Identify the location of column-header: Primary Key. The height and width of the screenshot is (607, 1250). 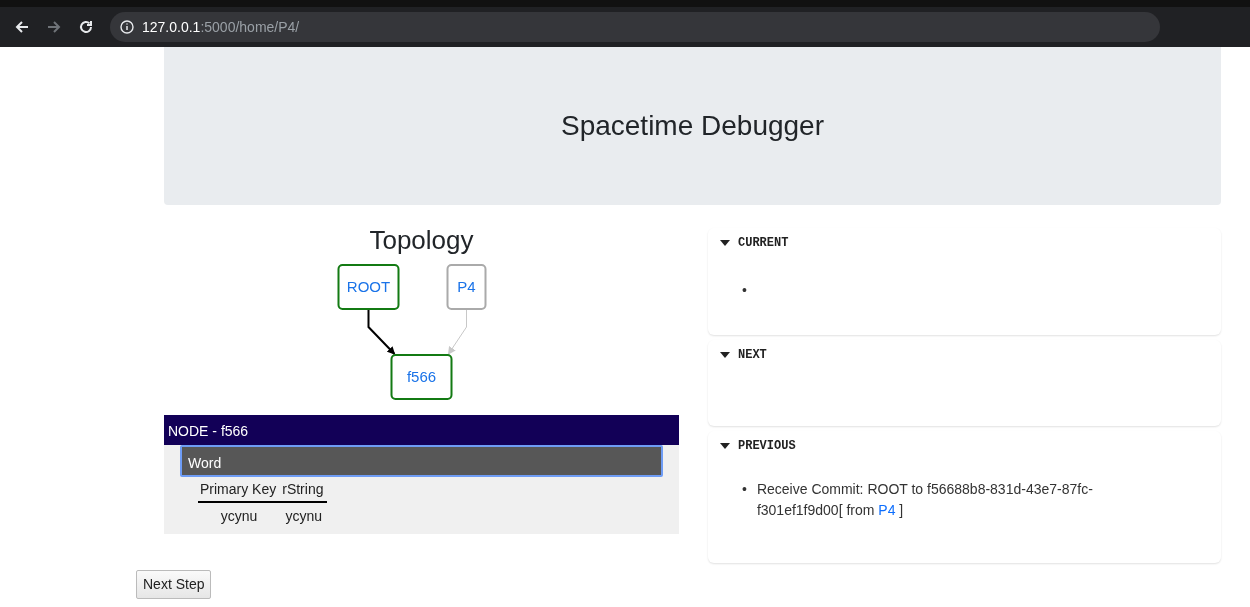
(239, 489).